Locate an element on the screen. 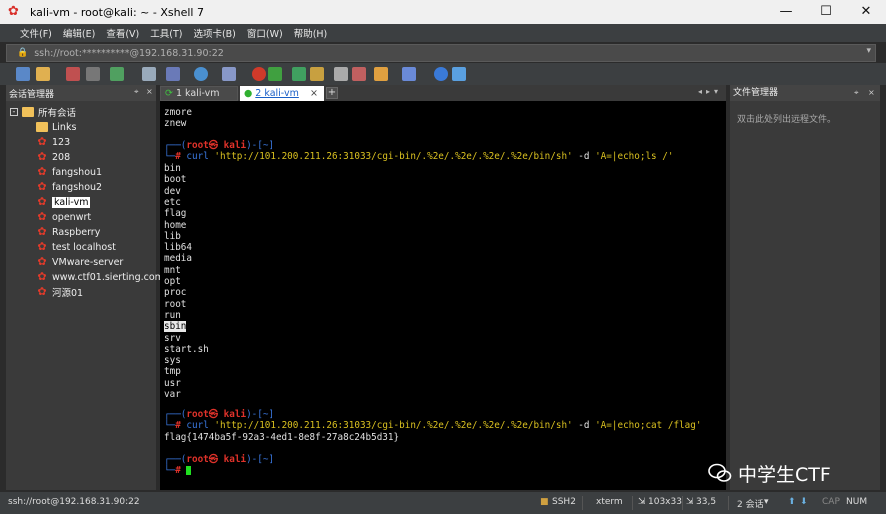 This screenshot has width=886, height=514. close-button: ✕ is located at coordinates (866, 12).